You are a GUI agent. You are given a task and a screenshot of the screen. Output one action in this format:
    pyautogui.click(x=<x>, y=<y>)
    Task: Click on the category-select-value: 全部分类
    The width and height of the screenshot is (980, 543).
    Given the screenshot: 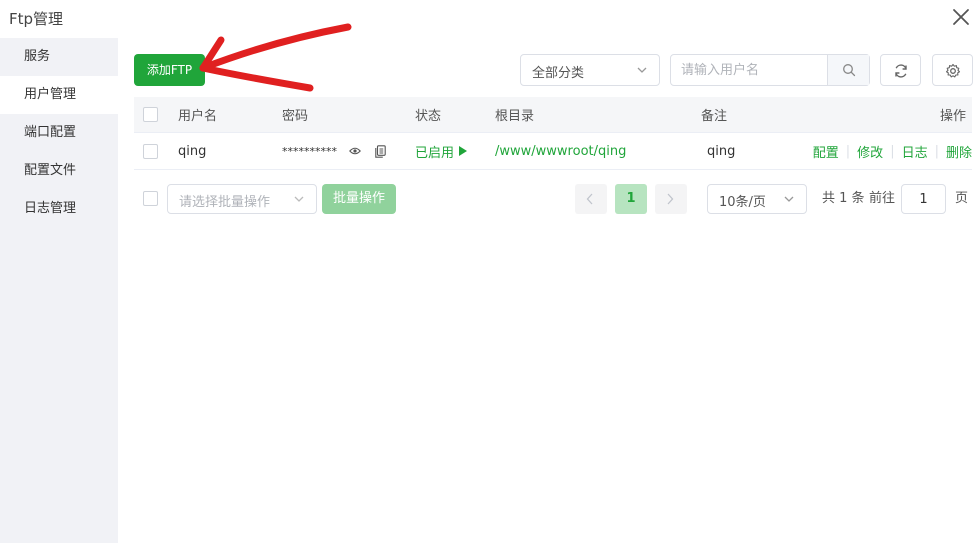 What is the action you would take?
    pyautogui.click(x=558, y=73)
    